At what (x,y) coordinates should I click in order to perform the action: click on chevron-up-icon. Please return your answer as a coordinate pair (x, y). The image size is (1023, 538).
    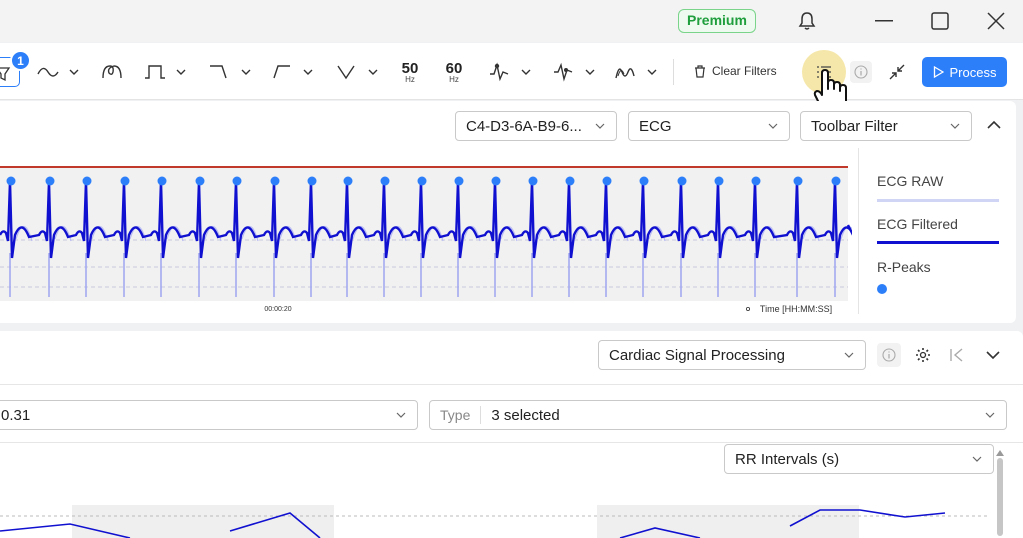
    Looking at the image, I should click on (994, 125).